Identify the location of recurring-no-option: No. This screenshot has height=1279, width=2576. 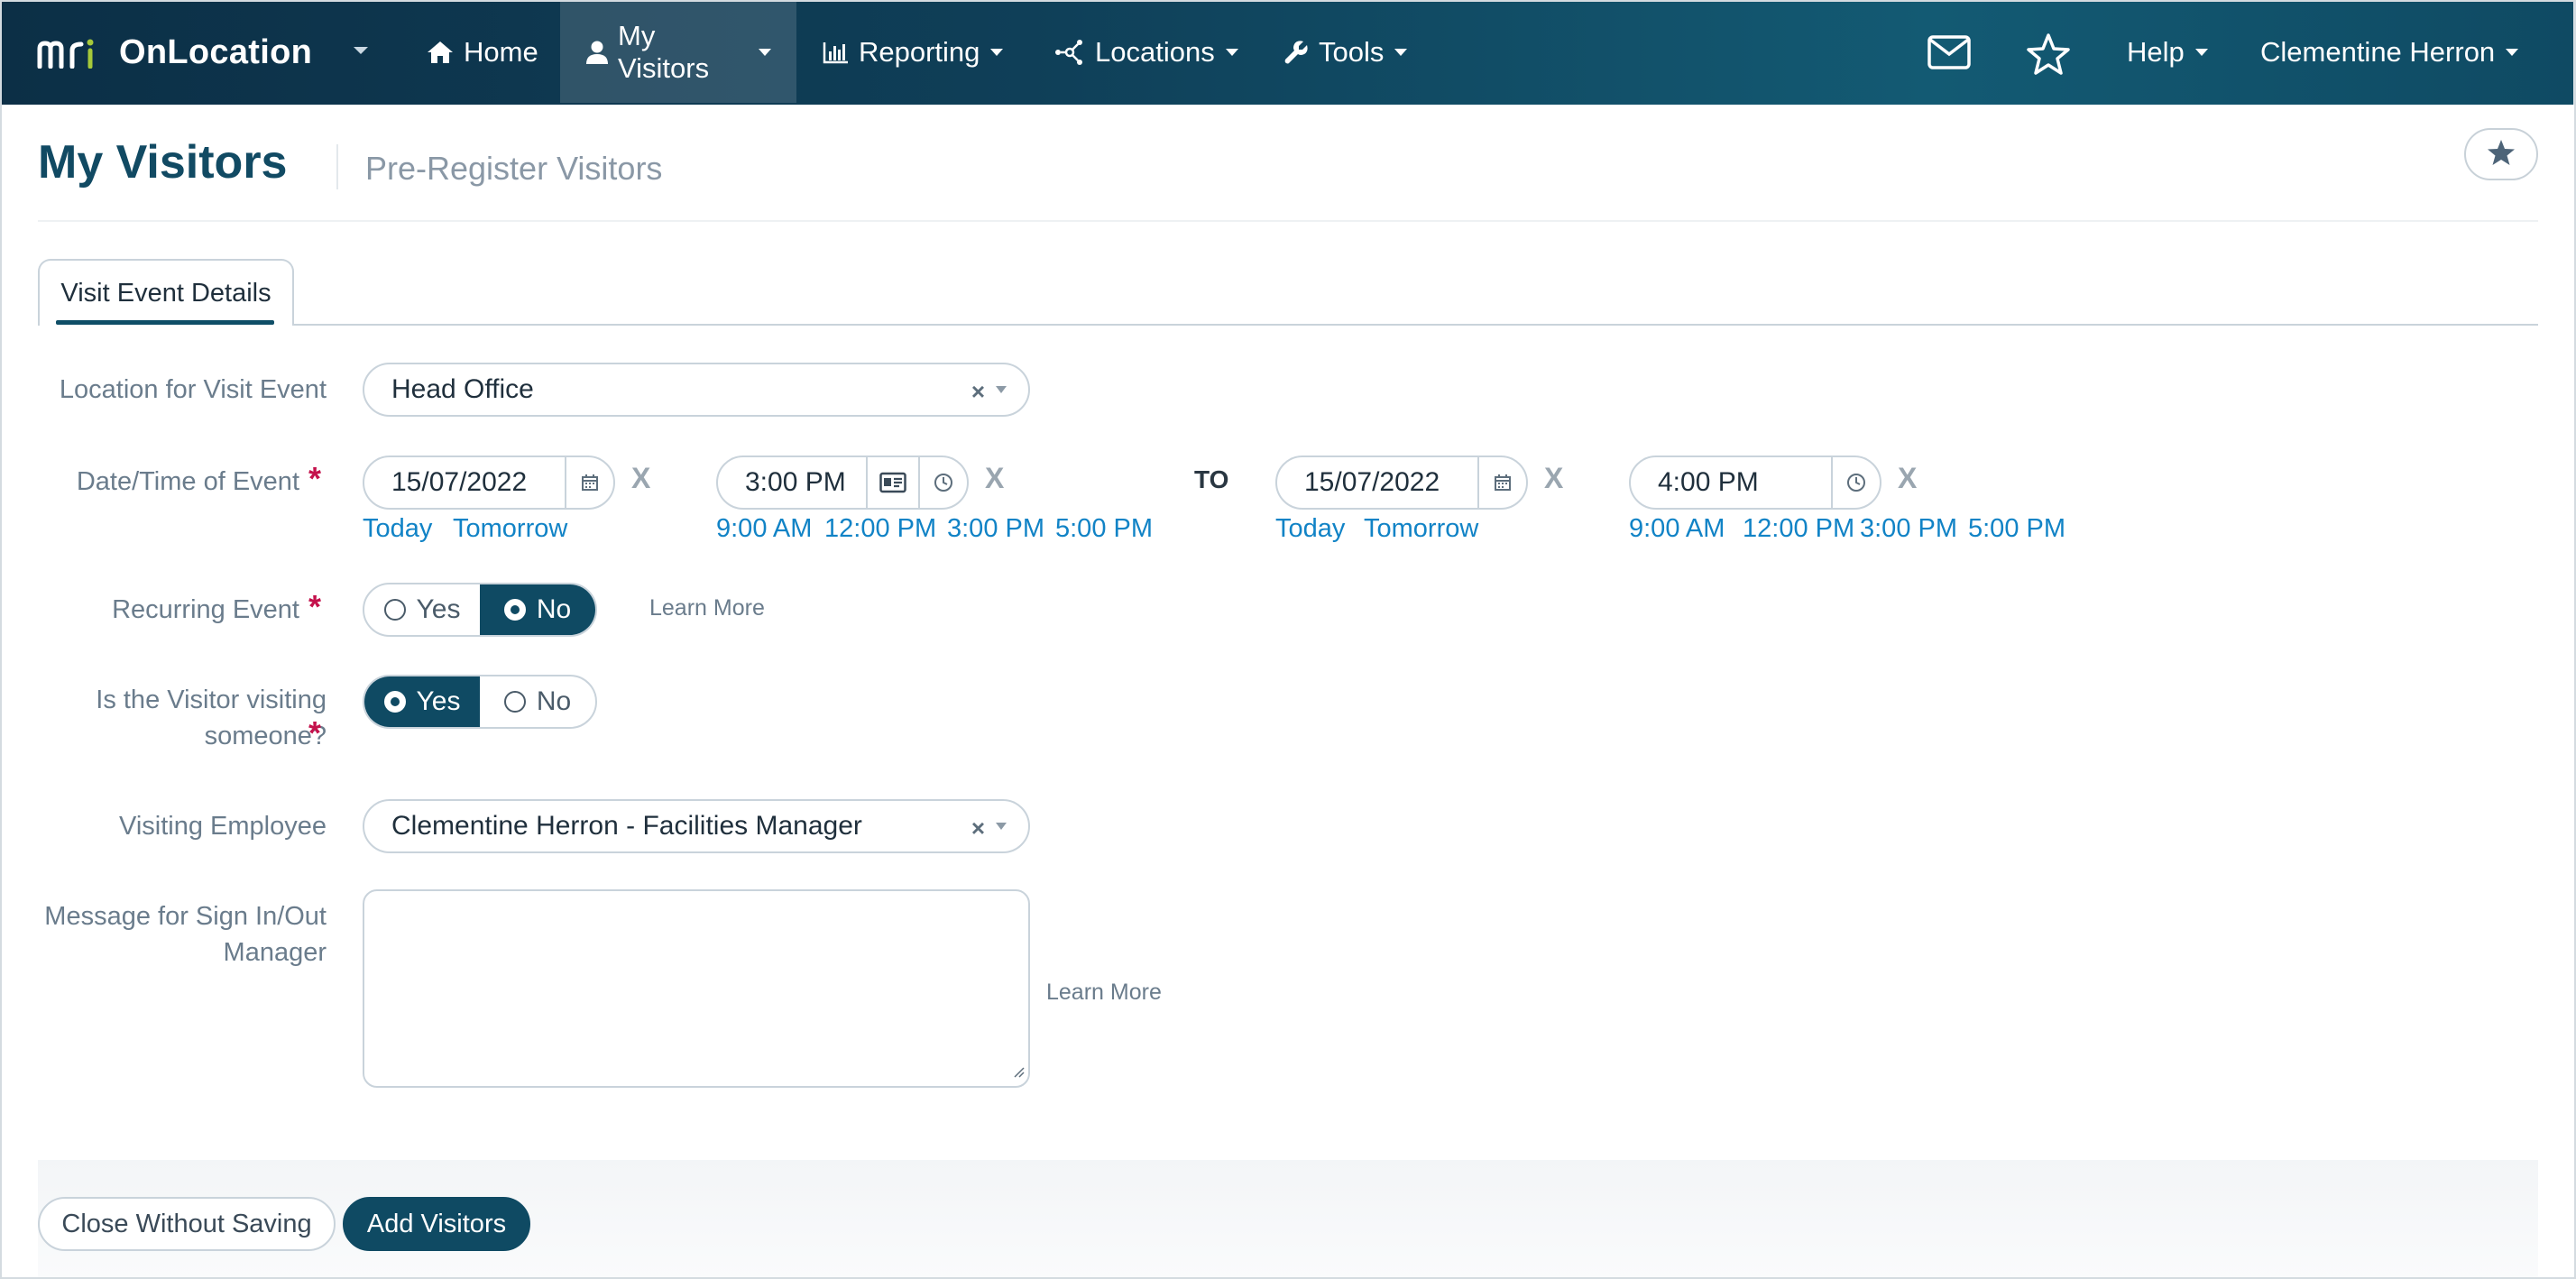
(537, 609).